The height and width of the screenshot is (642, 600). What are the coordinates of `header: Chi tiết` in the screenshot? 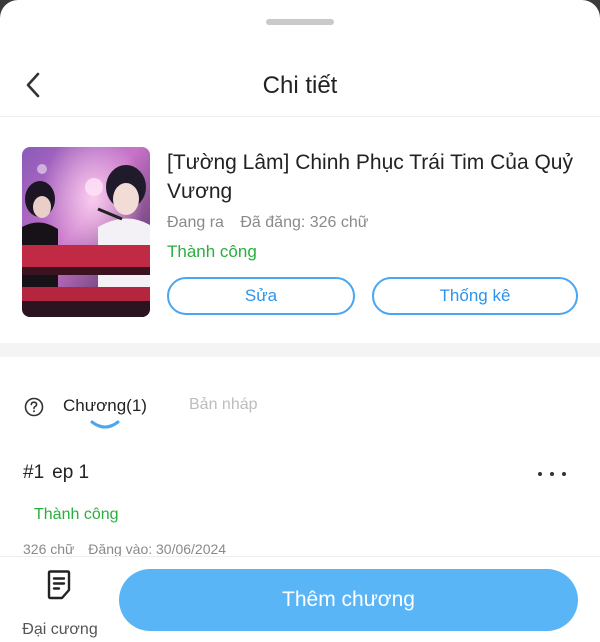 It's located at (300, 86).